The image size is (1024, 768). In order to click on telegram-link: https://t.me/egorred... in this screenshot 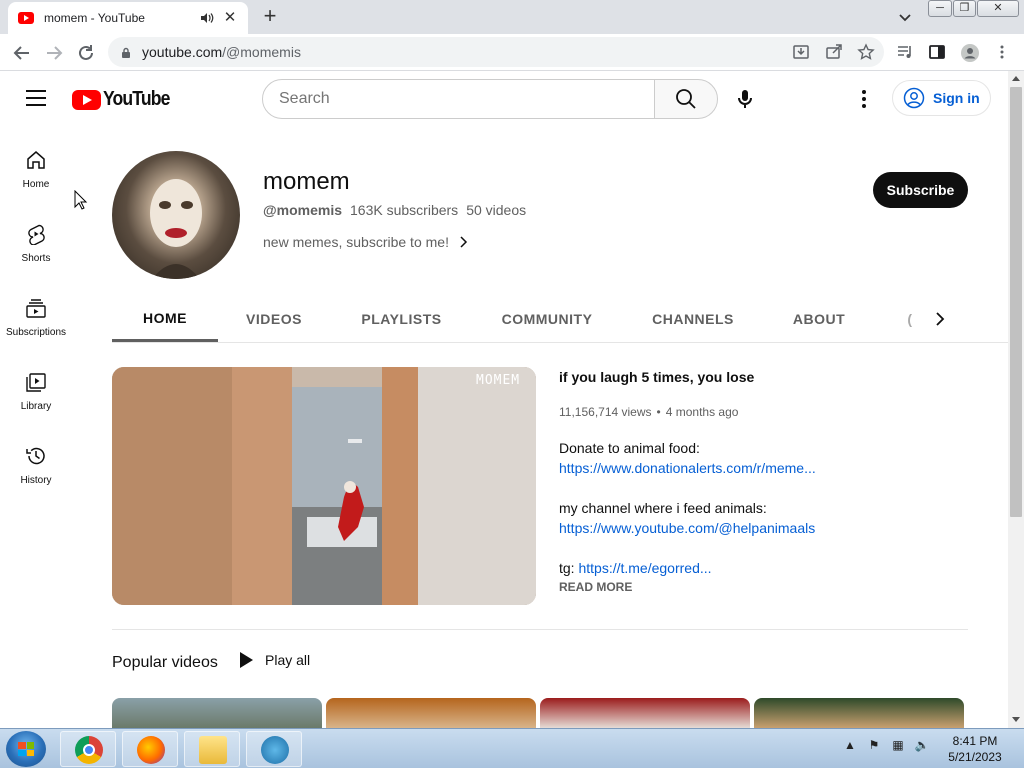, I will do `click(644, 568)`.